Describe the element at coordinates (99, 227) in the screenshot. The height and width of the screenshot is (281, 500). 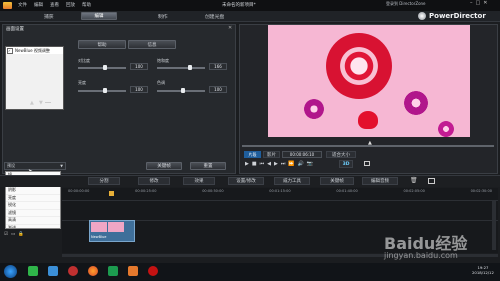
I see `clip-thumbnail` at that location.